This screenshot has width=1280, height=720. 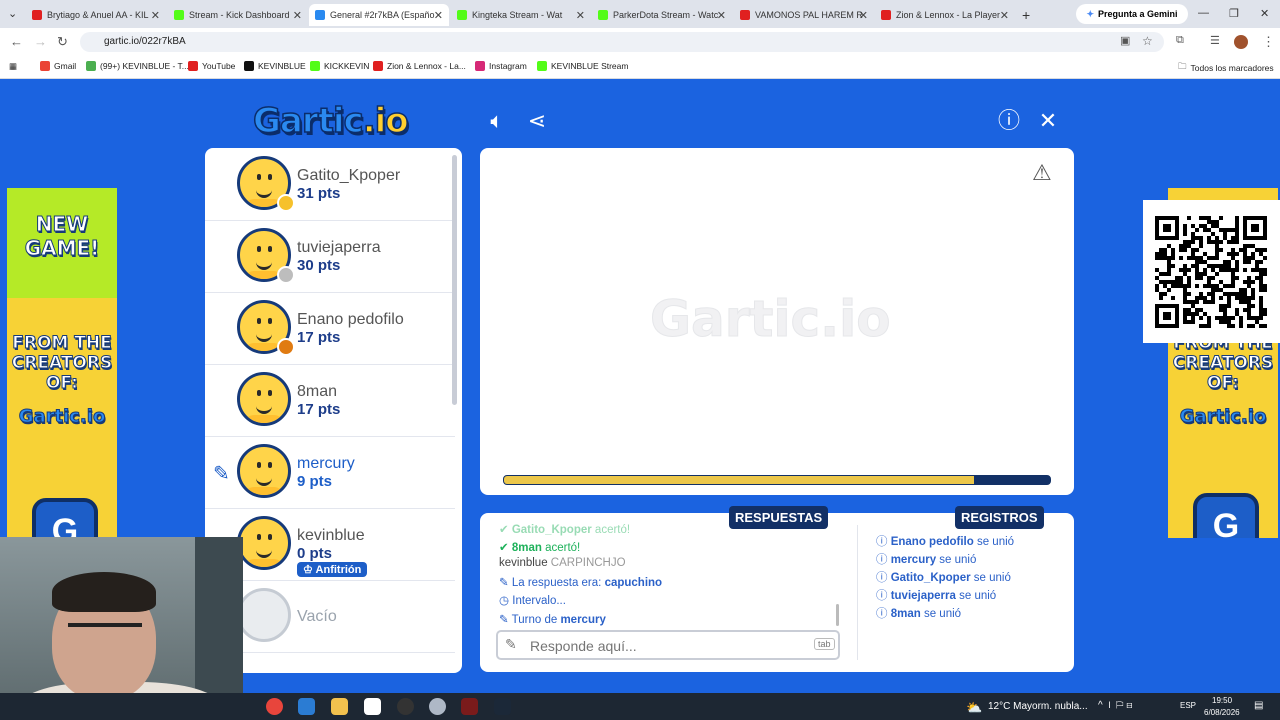 I want to click on file-explorer-icon, so click(x=339, y=706).